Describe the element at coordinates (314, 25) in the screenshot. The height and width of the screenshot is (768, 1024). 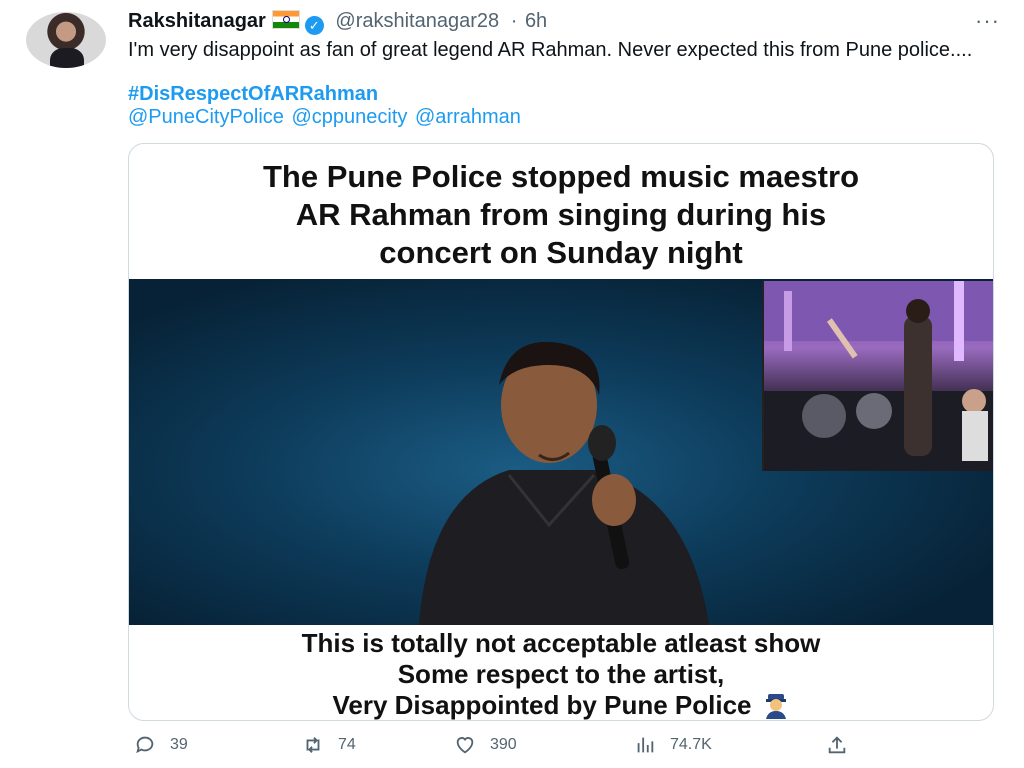
I see `verified-badge-icon: ✓` at that location.